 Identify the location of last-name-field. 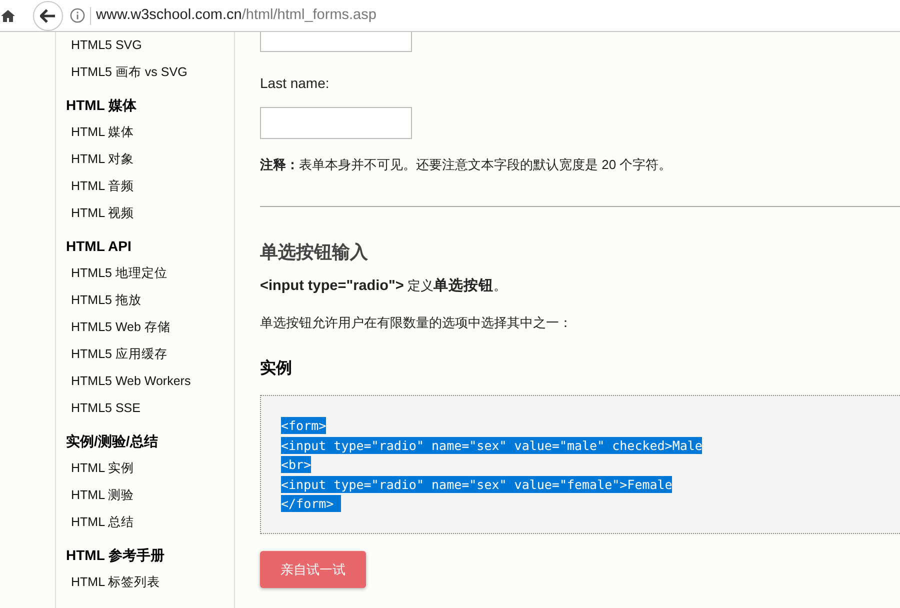
(336, 123).